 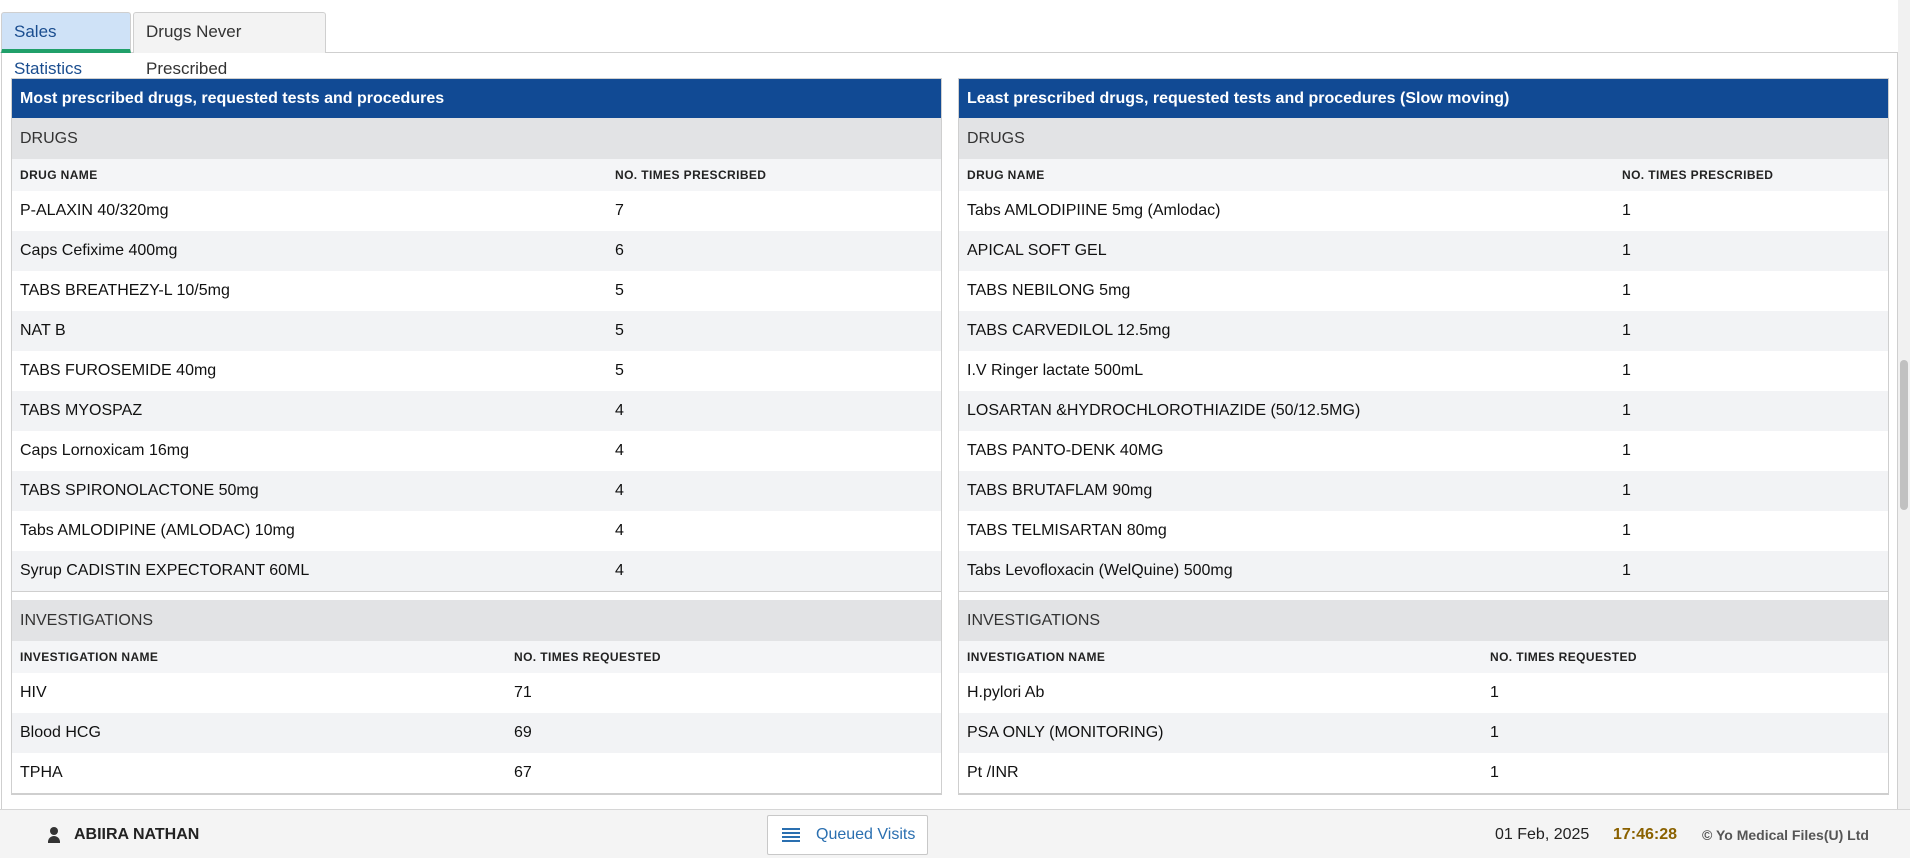 I want to click on right-drugs-header: DRUG NAME NO. TIMES PRESCRIBED, so click(x=1423, y=175).